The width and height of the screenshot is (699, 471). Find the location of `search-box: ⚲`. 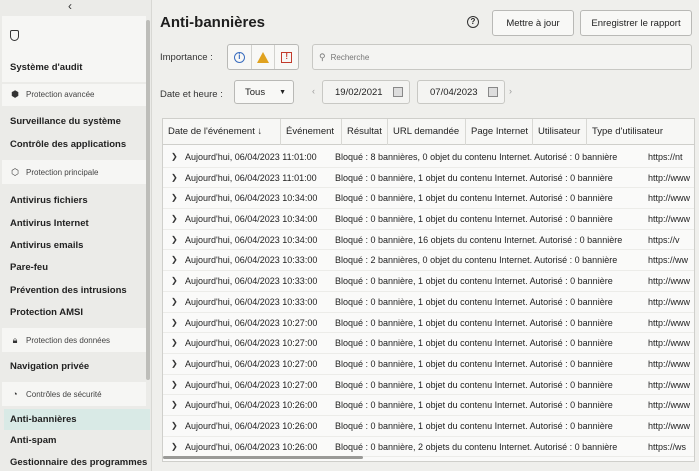

search-box: ⚲ is located at coordinates (502, 57).